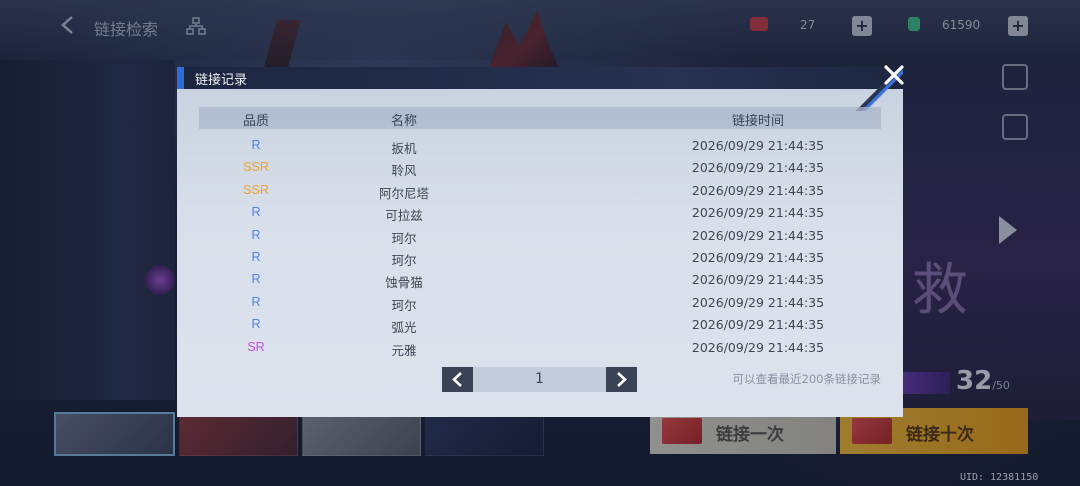 Image resolution: width=1080 pixels, height=486 pixels. I want to click on column-header-name: 名称, so click(403, 121).